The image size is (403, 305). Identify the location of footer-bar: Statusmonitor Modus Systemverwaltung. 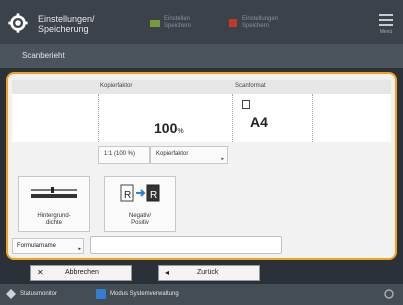
(201, 294).